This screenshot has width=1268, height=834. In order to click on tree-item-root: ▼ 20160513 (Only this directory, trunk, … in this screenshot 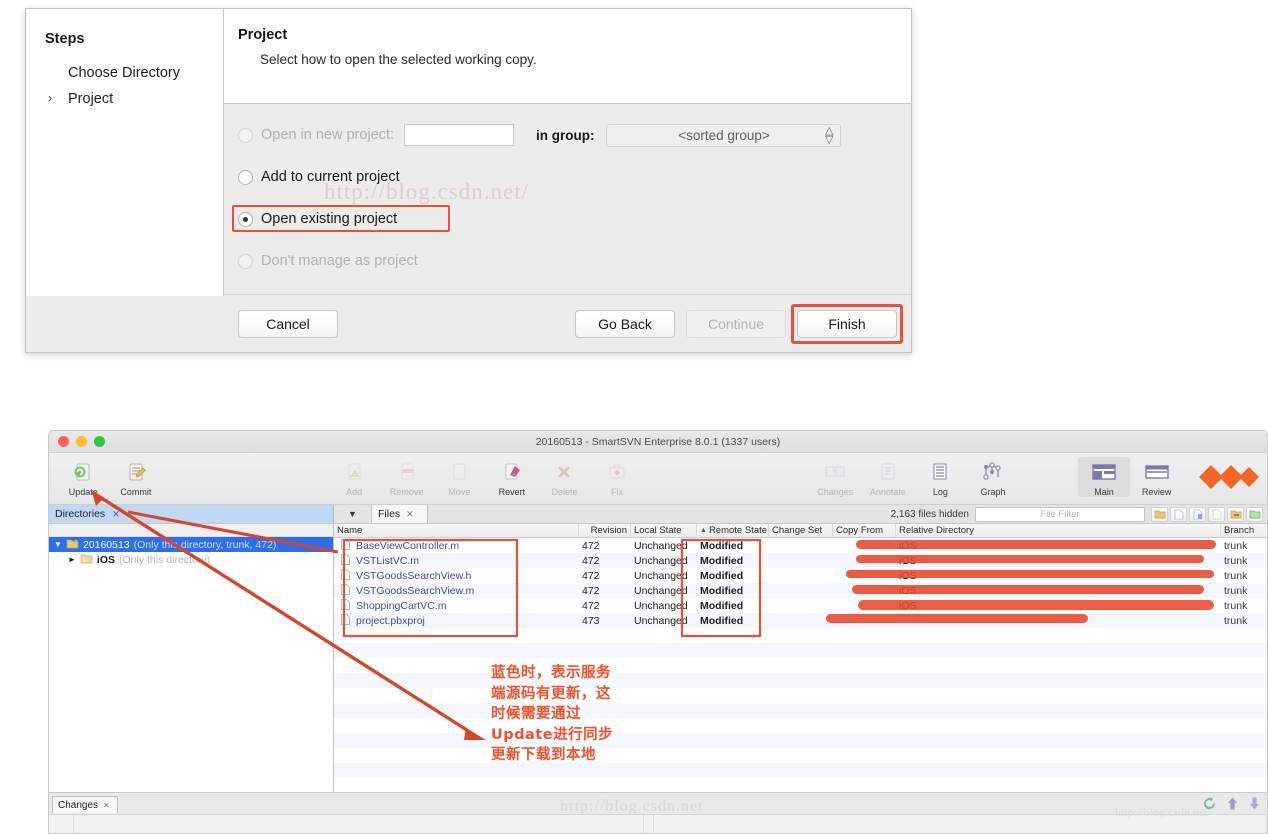, I will do `click(191, 544)`.